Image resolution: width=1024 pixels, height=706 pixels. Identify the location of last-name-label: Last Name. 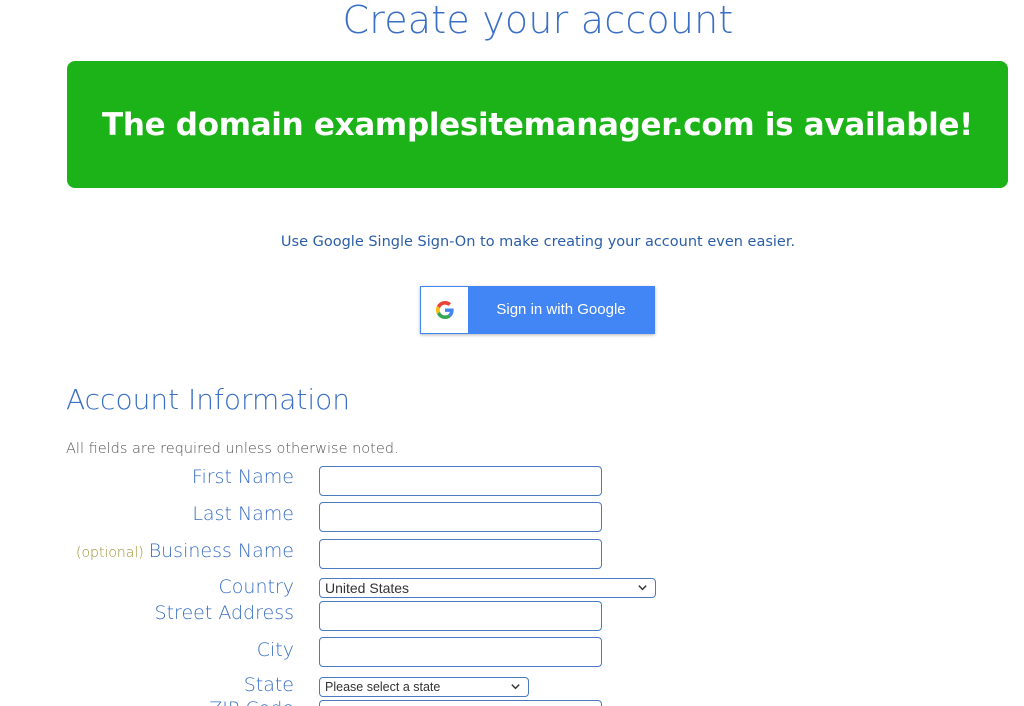
(243, 514).